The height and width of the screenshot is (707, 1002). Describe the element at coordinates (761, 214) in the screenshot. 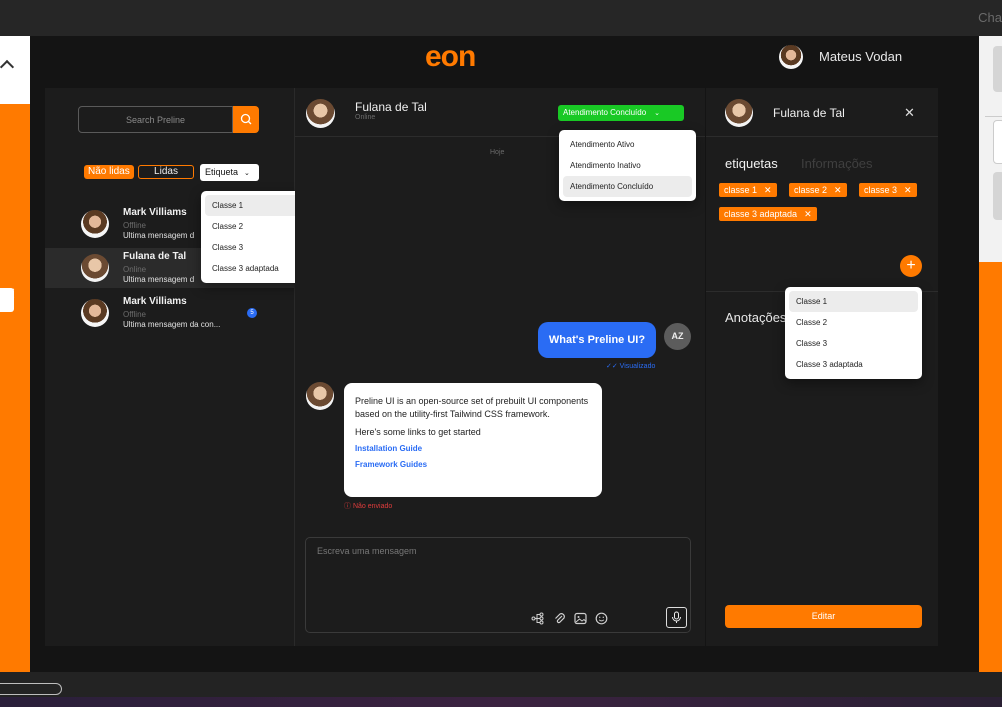

I see `tag-label: classe 3 adaptada` at that location.